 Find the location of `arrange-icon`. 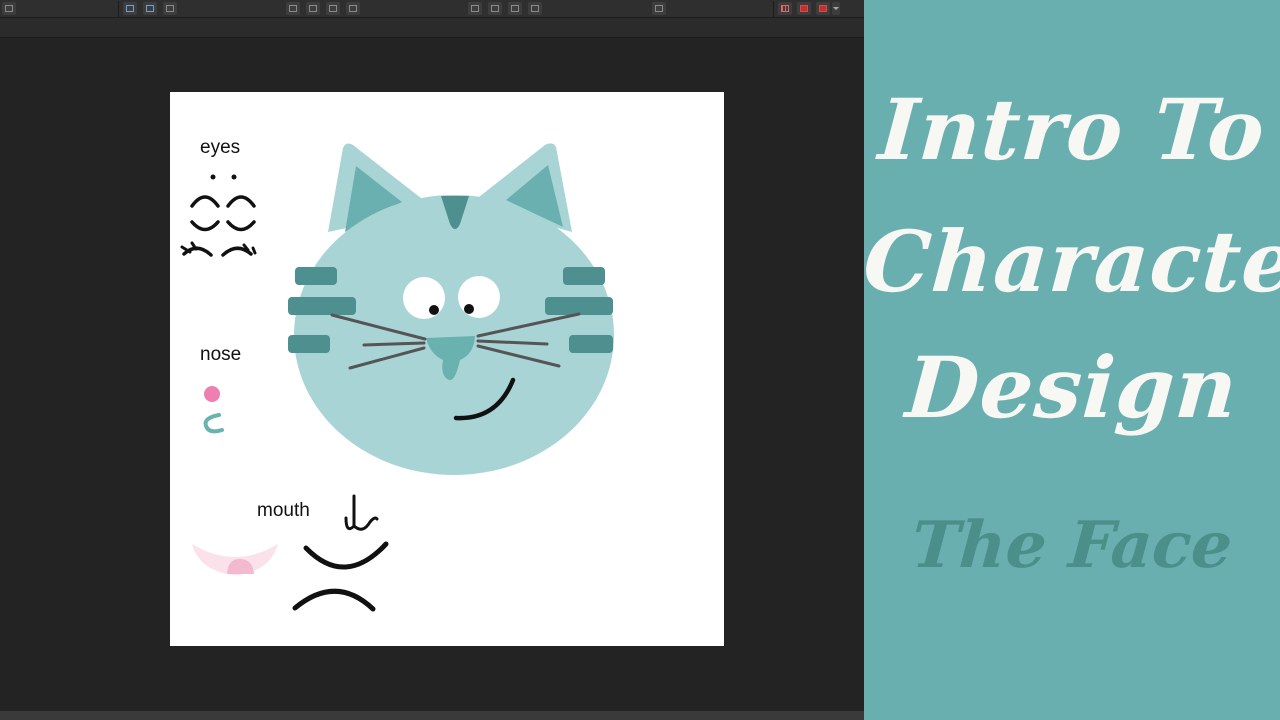

arrange-icon is located at coordinates (293, 8).